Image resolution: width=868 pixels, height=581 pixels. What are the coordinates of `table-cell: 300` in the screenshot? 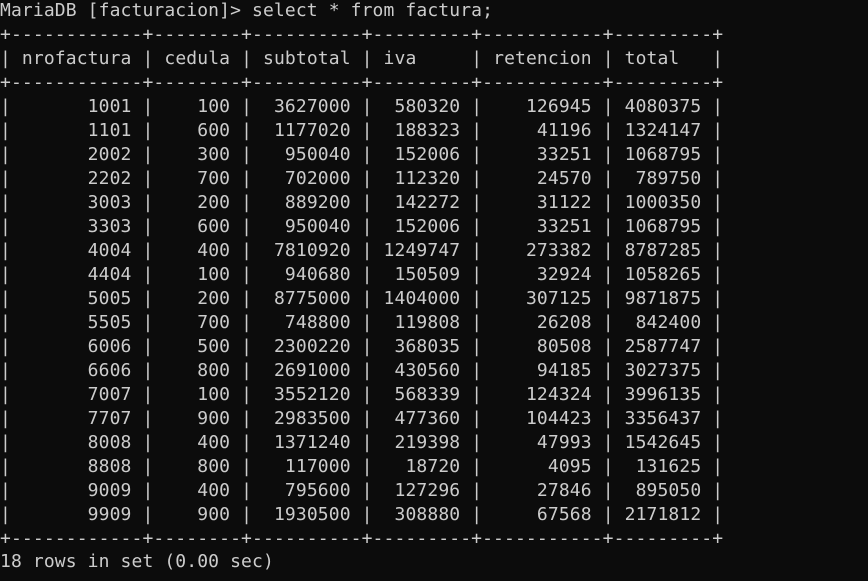 It's located at (197, 154).